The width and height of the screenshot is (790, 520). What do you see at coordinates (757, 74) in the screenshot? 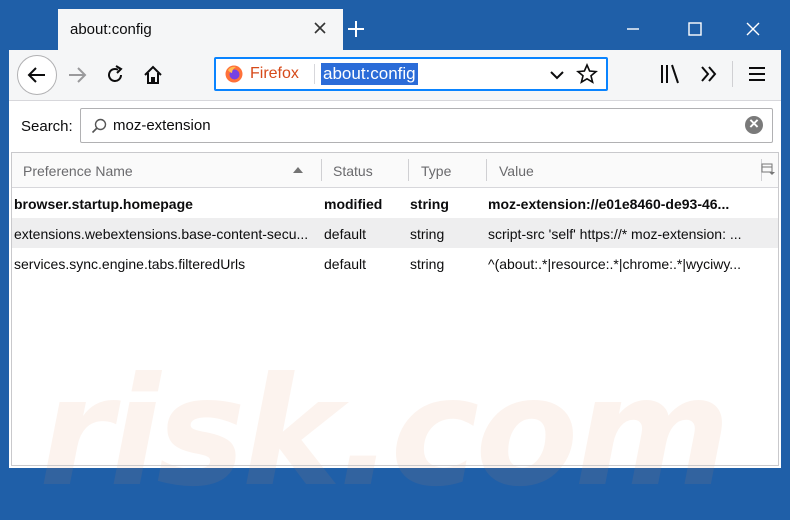
I see `hamburger-menu-icon` at bounding box center [757, 74].